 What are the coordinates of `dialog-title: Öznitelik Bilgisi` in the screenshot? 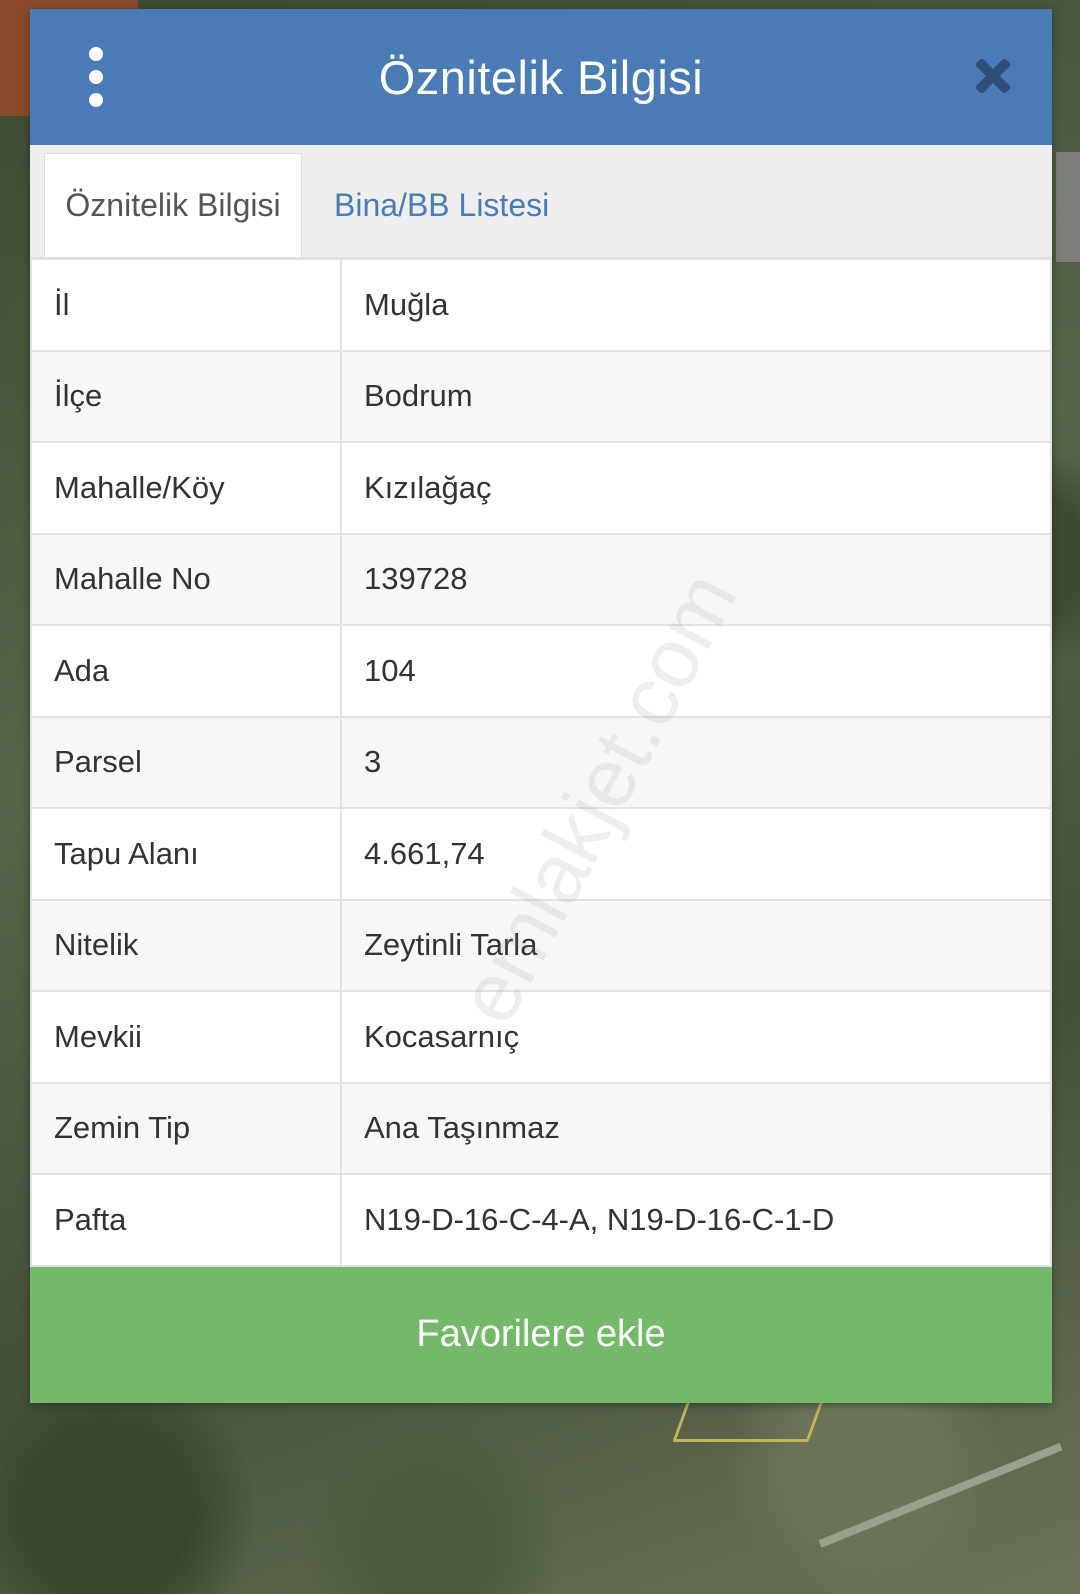 It's located at (541, 77).